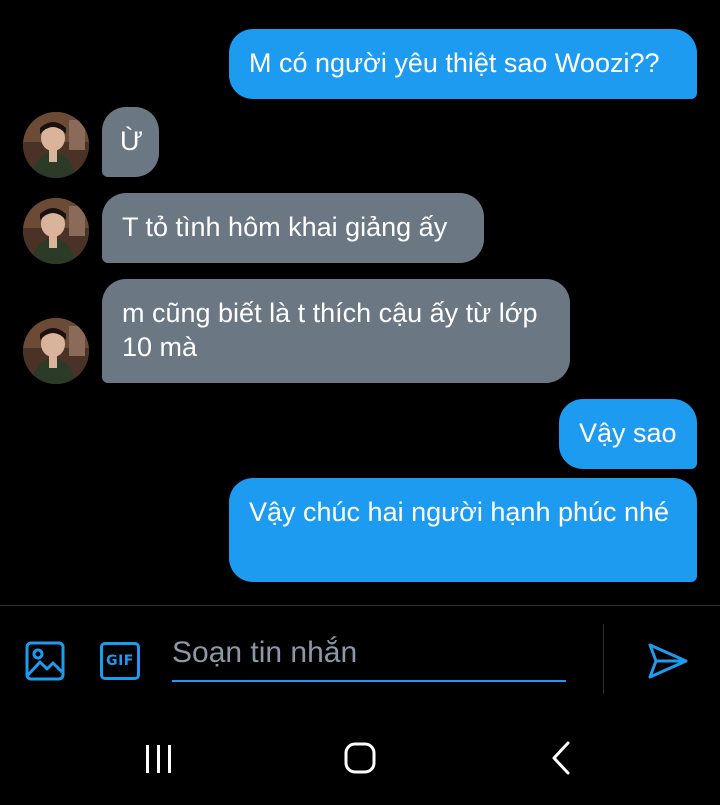 The height and width of the screenshot is (805, 720). I want to click on system-navigation-bar, so click(360, 760).